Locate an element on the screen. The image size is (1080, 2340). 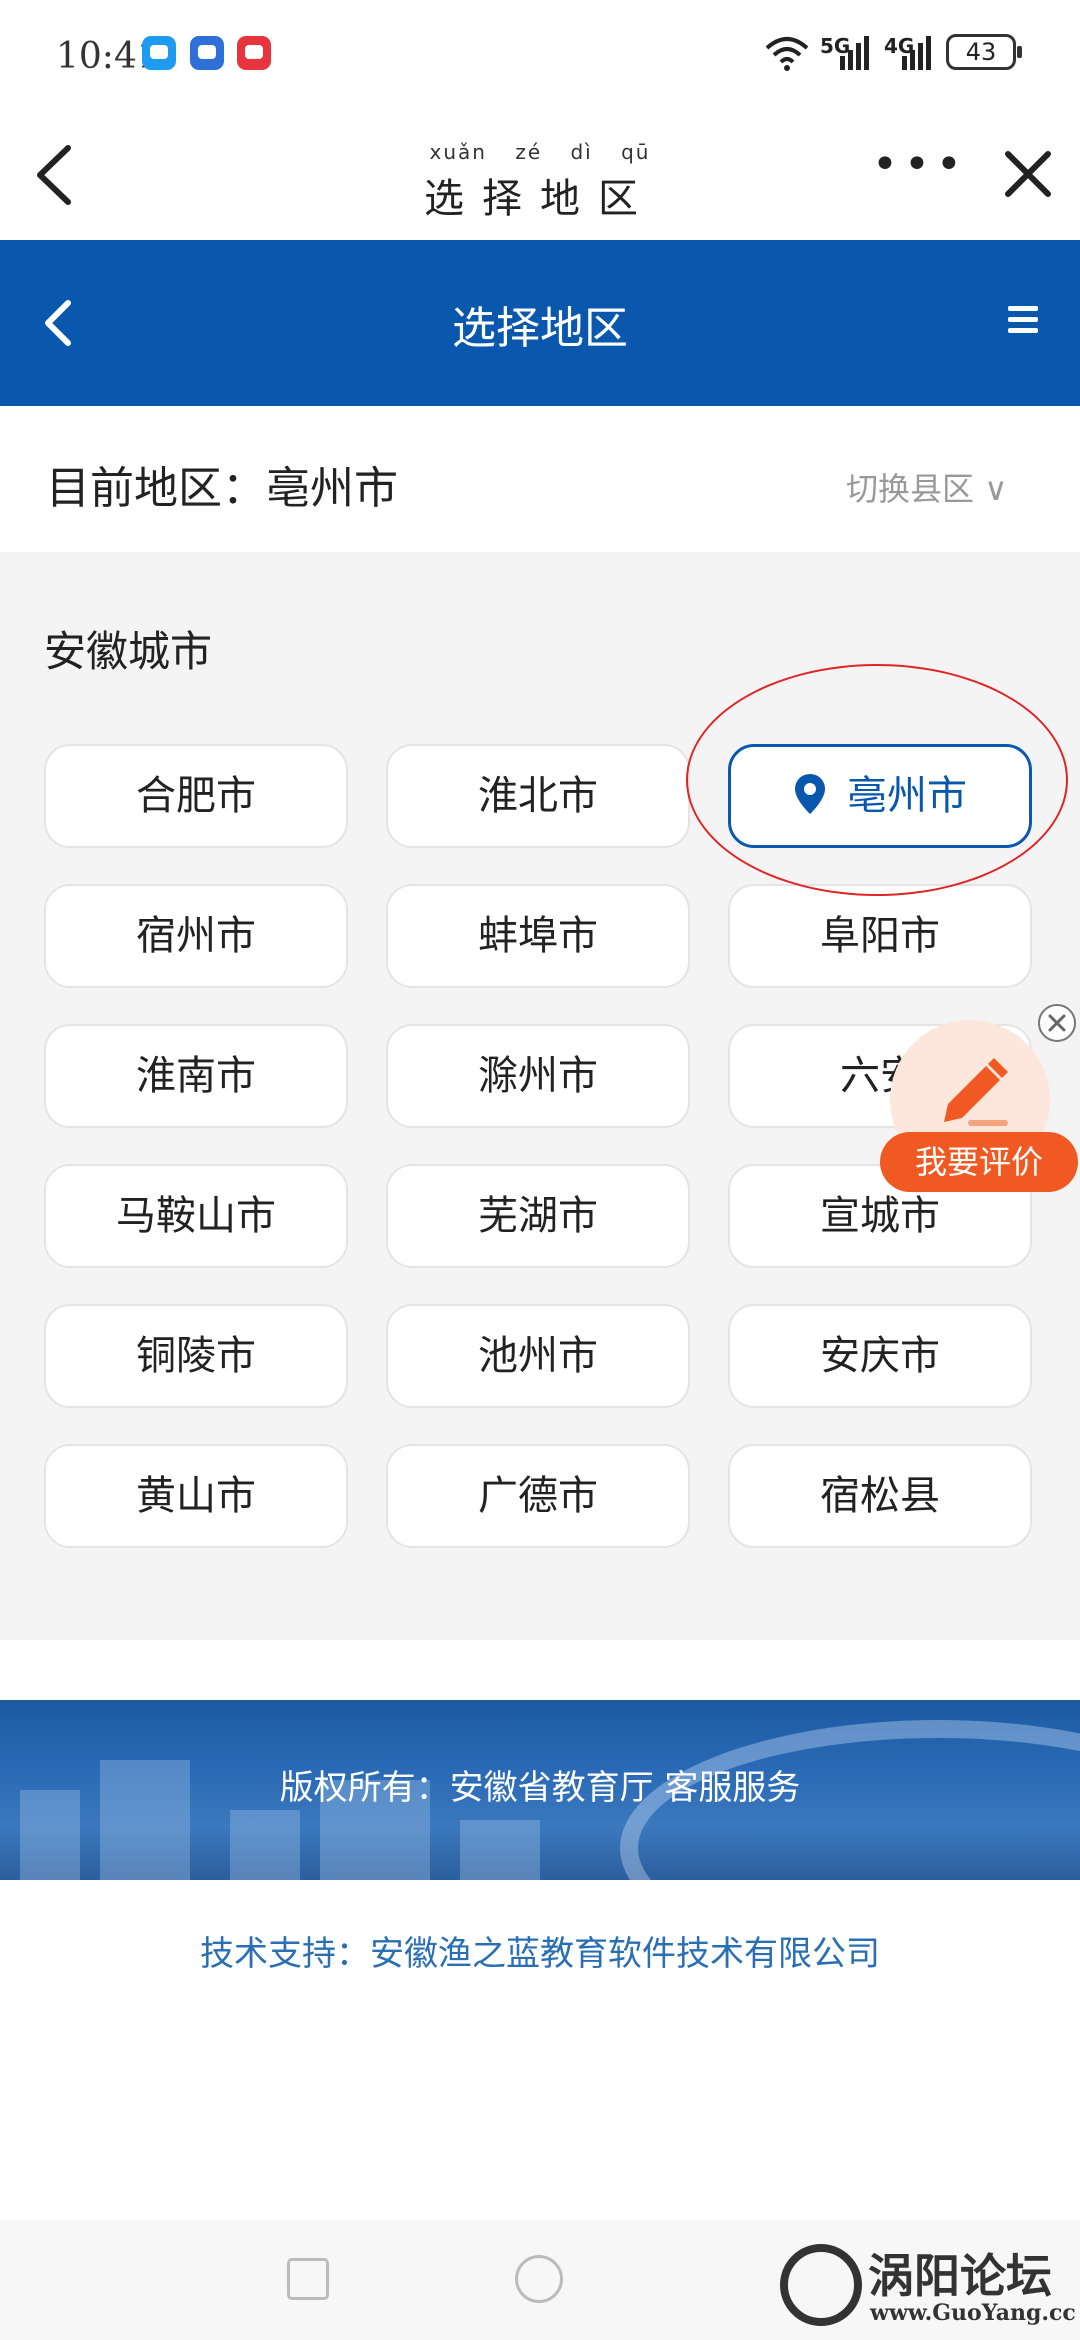
city-label: 合肥市 is located at coordinates (196, 796).